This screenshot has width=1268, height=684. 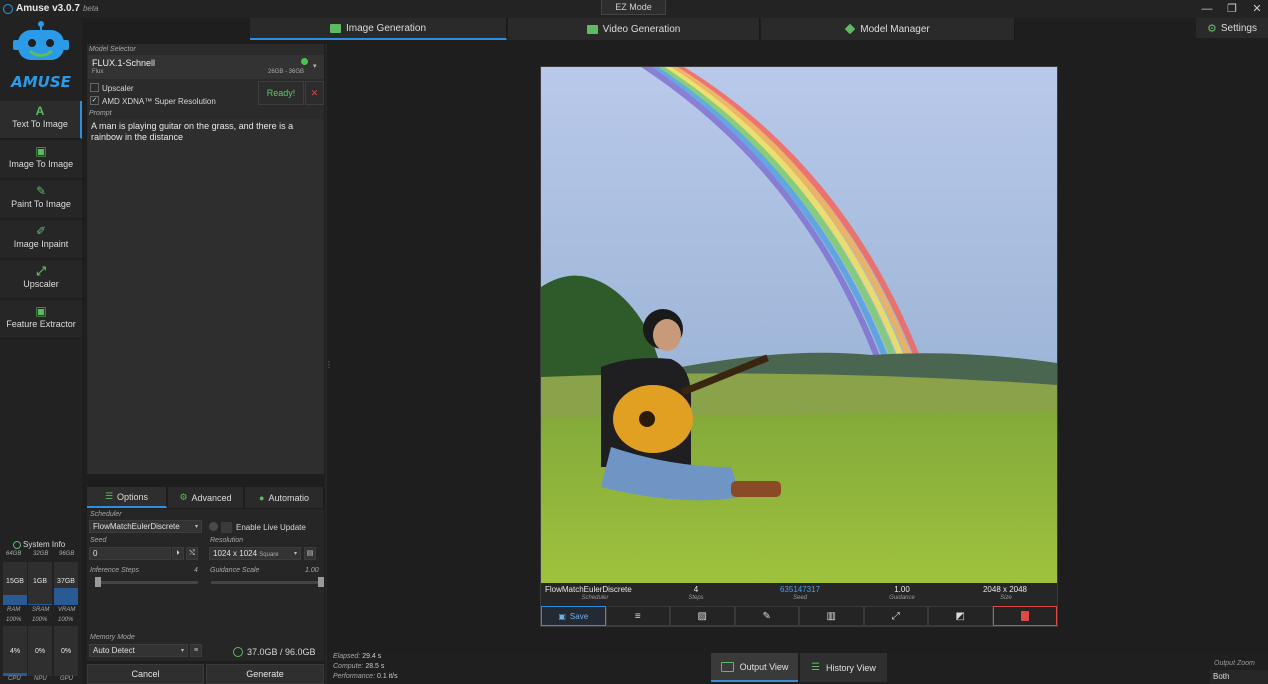 What do you see at coordinates (226, 527) in the screenshot?
I see `live-update-checkbox` at bounding box center [226, 527].